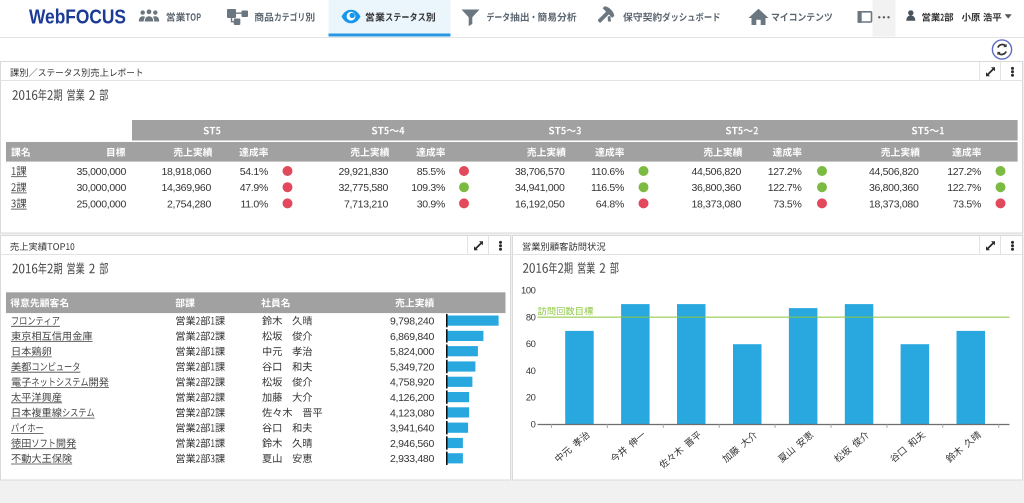  I want to click on svg-text: 60, so click(531, 343).